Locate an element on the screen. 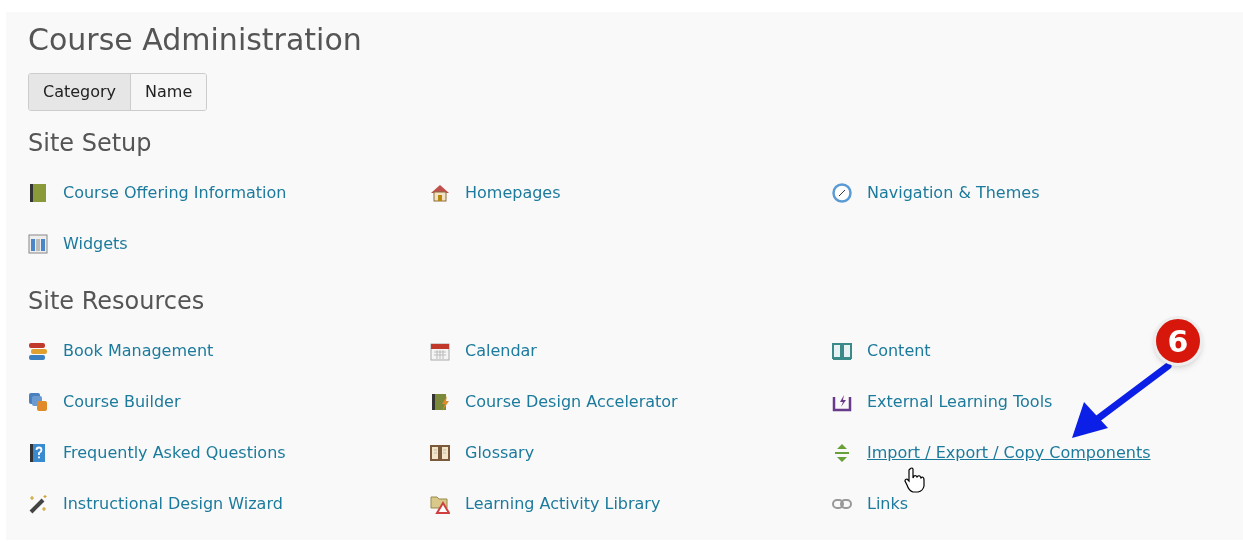 Image resolution: width=1243 pixels, height=542 pixels. page-title: Course Administration is located at coordinates (195, 40).